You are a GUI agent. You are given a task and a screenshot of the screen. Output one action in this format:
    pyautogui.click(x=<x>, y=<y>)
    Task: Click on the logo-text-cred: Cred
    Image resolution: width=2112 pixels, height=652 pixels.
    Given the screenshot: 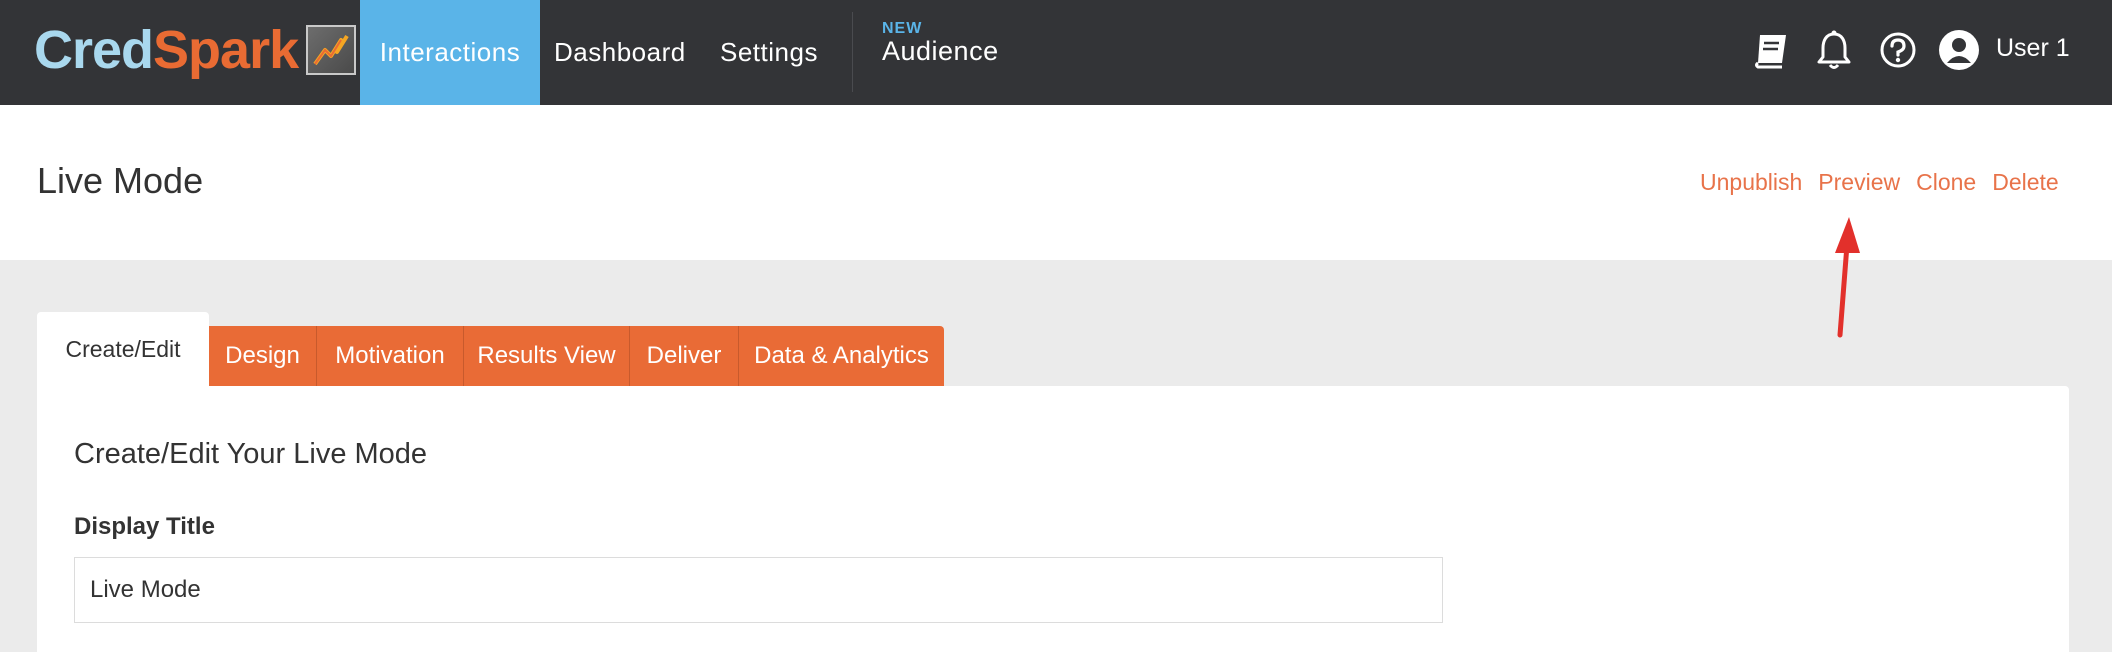 What is the action you would take?
    pyautogui.click(x=94, y=50)
    